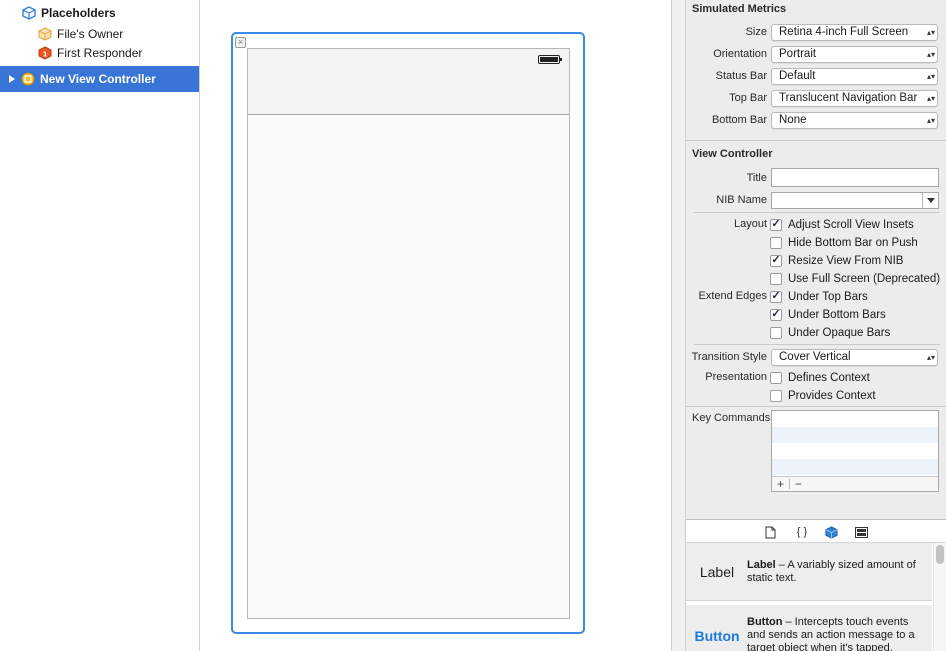 Image resolution: width=946 pixels, height=651 pixels. I want to click on under-top-bars-label: Under Top Bars, so click(828, 296).